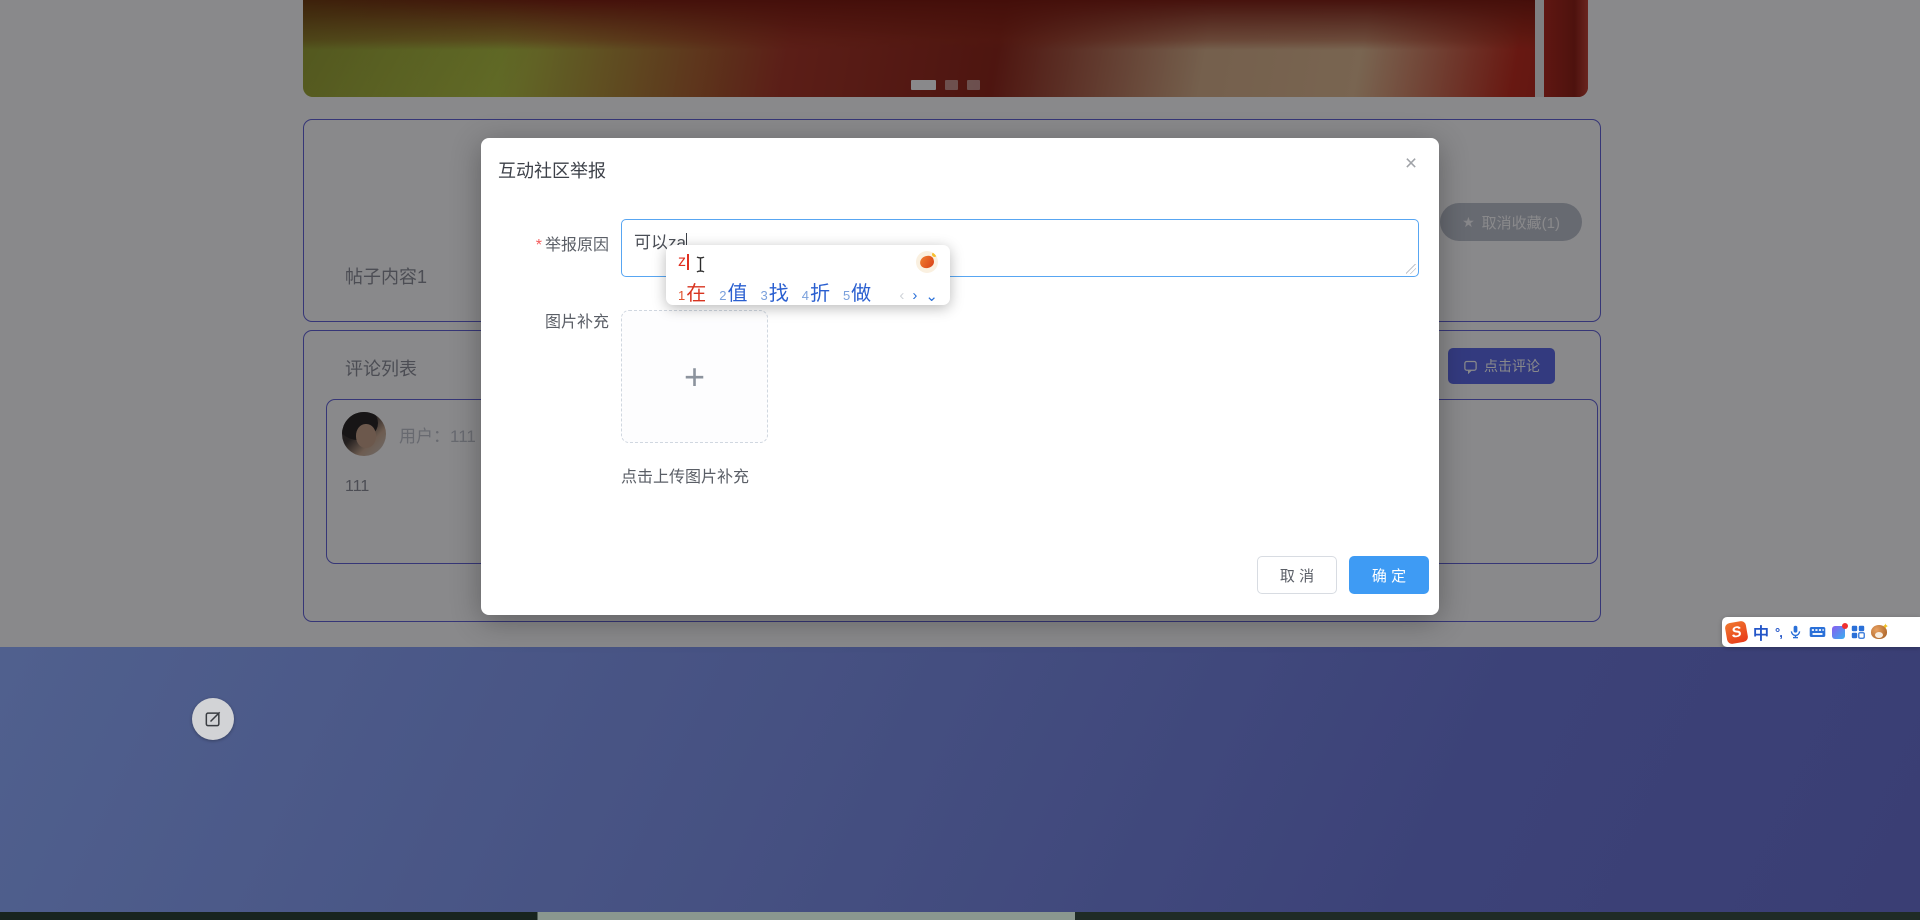  What do you see at coordinates (552, 171) in the screenshot?
I see `dialog-title: 互动社区举报` at bounding box center [552, 171].